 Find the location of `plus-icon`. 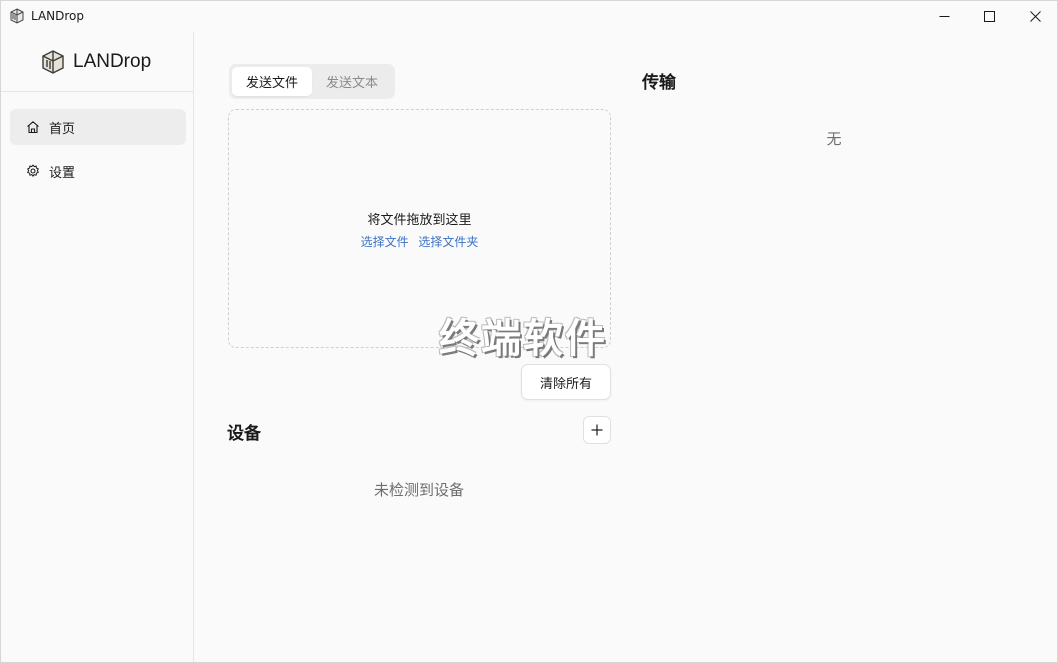

plus-icon is located at coordinates (597, 430).